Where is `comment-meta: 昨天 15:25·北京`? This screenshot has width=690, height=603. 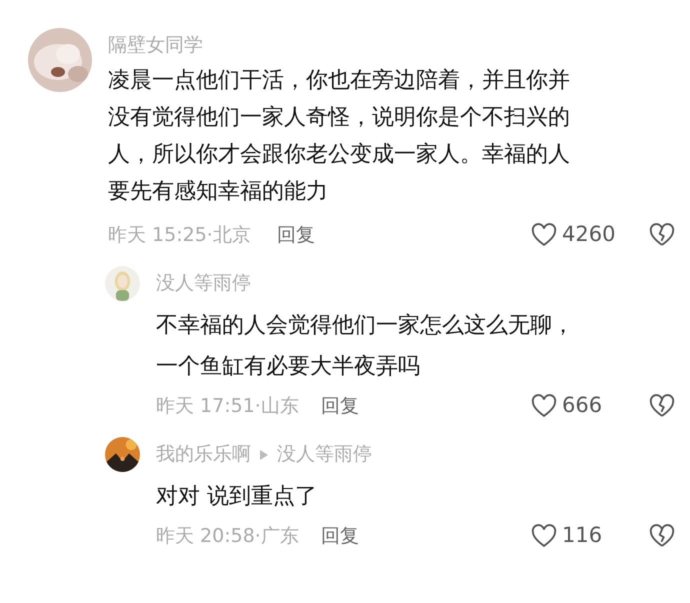 comment-meta: 昨天 15:25·北京 is located at coordinates (179, 235).